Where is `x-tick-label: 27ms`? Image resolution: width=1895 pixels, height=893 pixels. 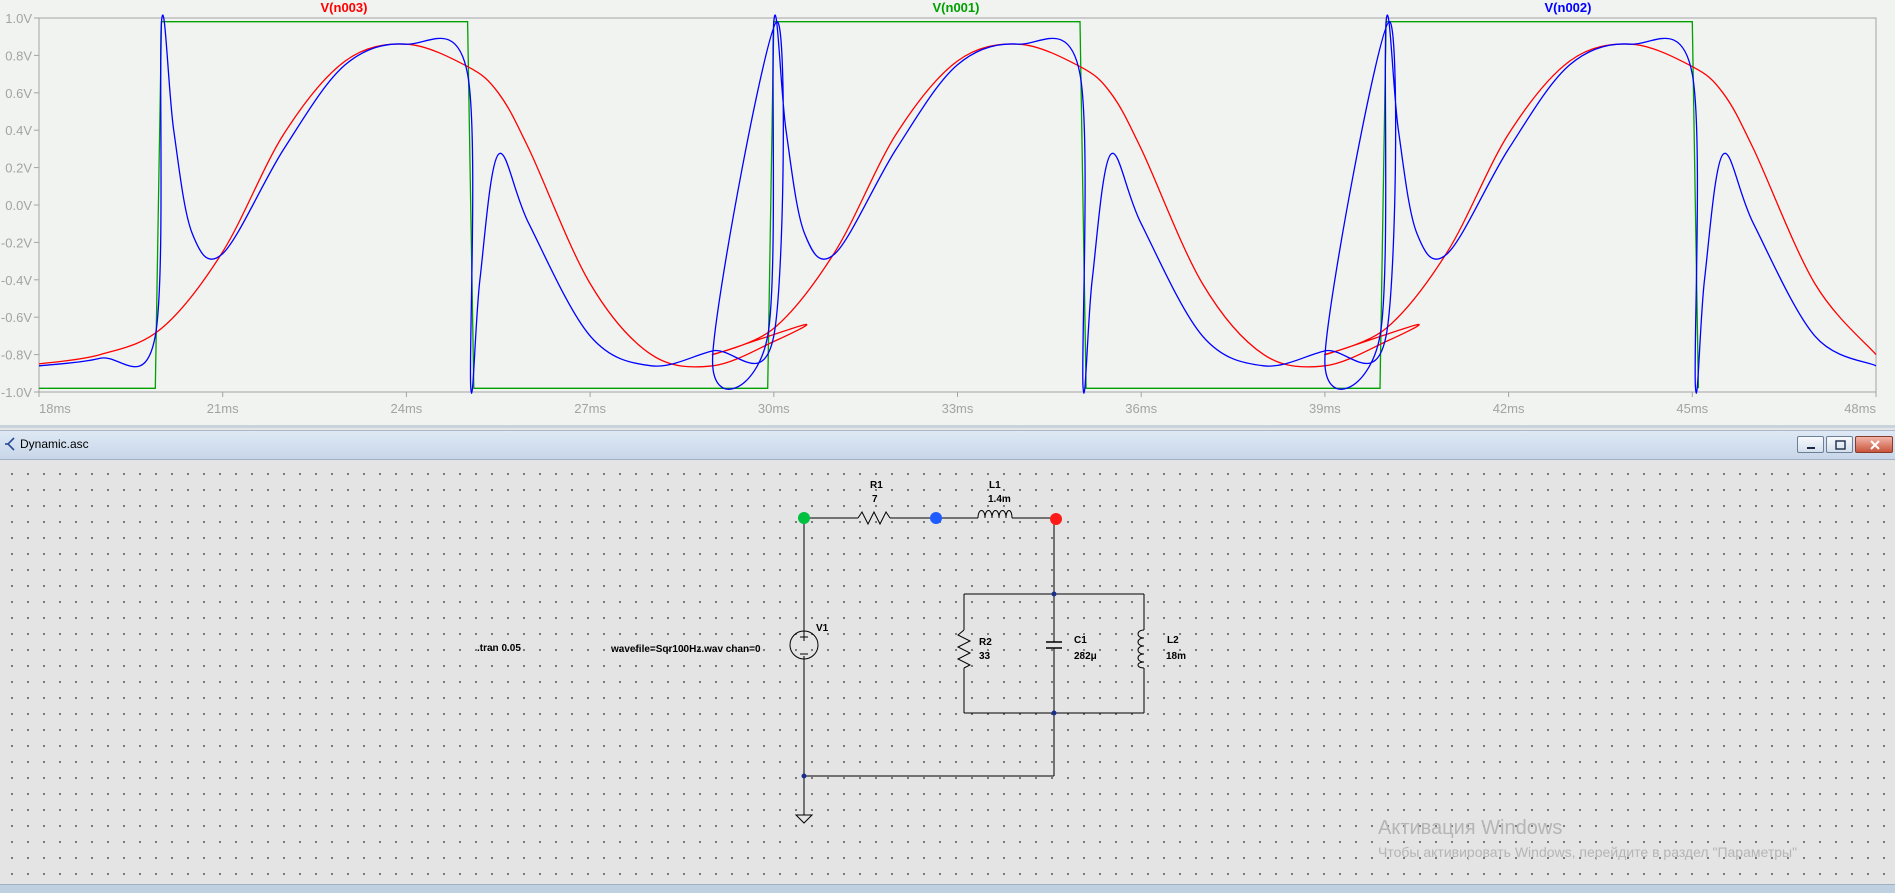 x-tick-label: 27ms is located at coordinates (590, 408).